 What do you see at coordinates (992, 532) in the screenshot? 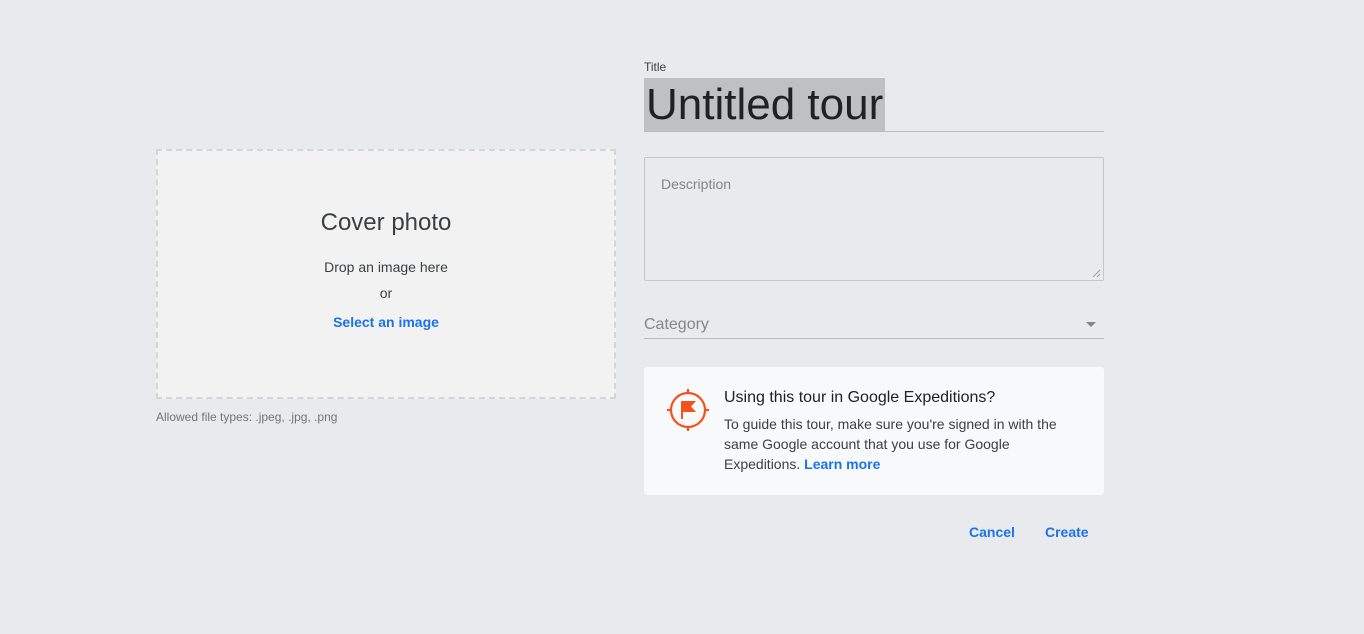
I see `cancel-button: Cancel` at bounding box center [992, 532].